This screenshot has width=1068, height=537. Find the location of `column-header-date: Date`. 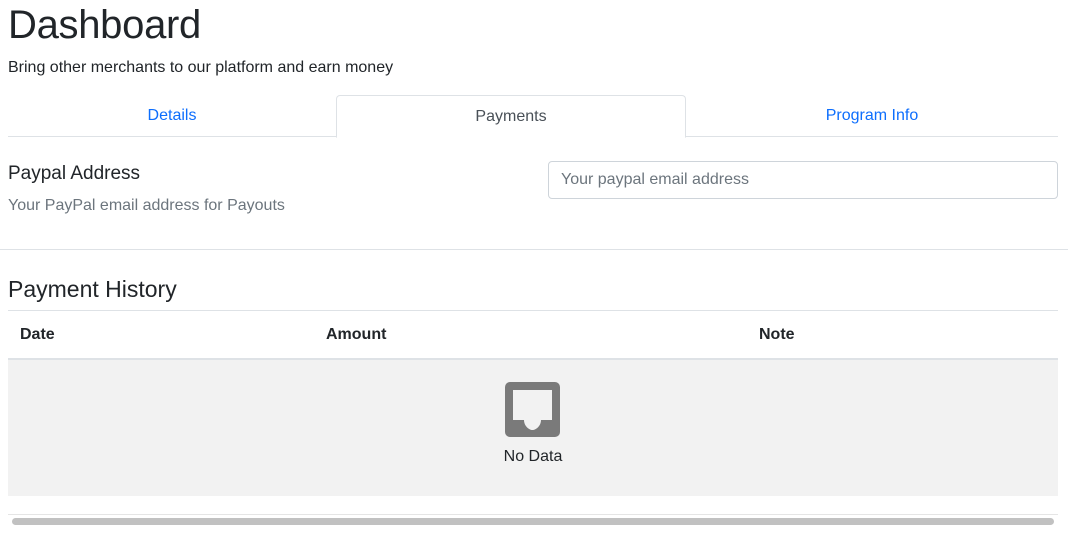

column-header-date: Date is located at coordinates (37, 335).